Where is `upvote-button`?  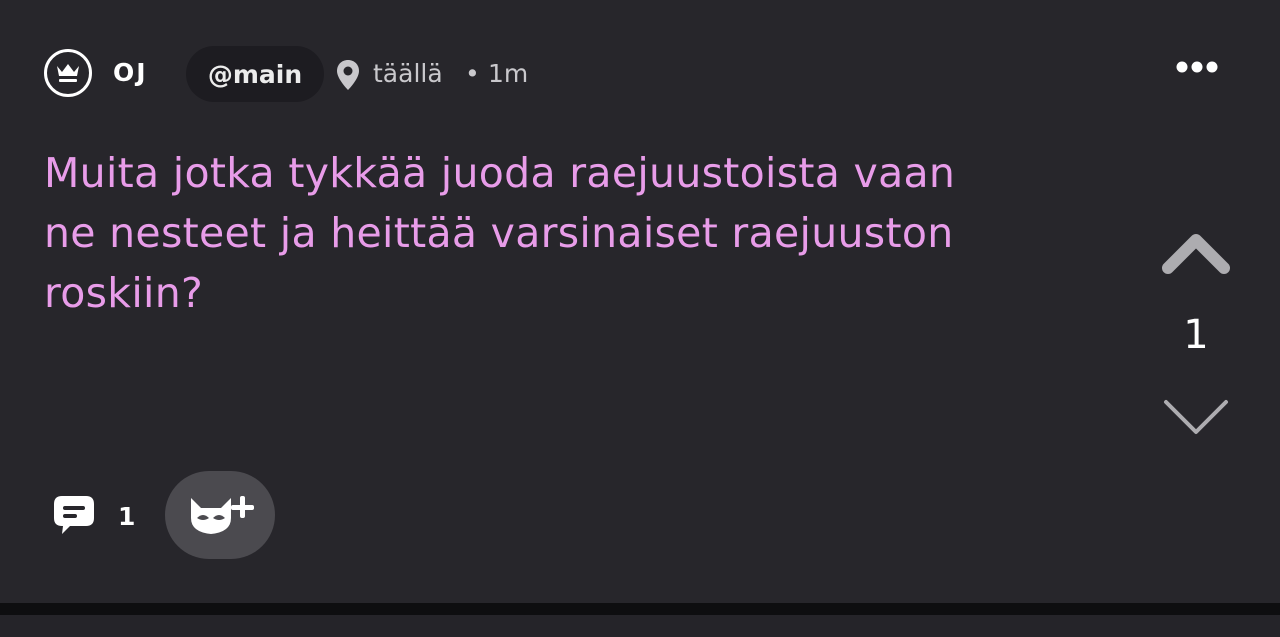
upvote-button is located at coordinates (1196, 254).